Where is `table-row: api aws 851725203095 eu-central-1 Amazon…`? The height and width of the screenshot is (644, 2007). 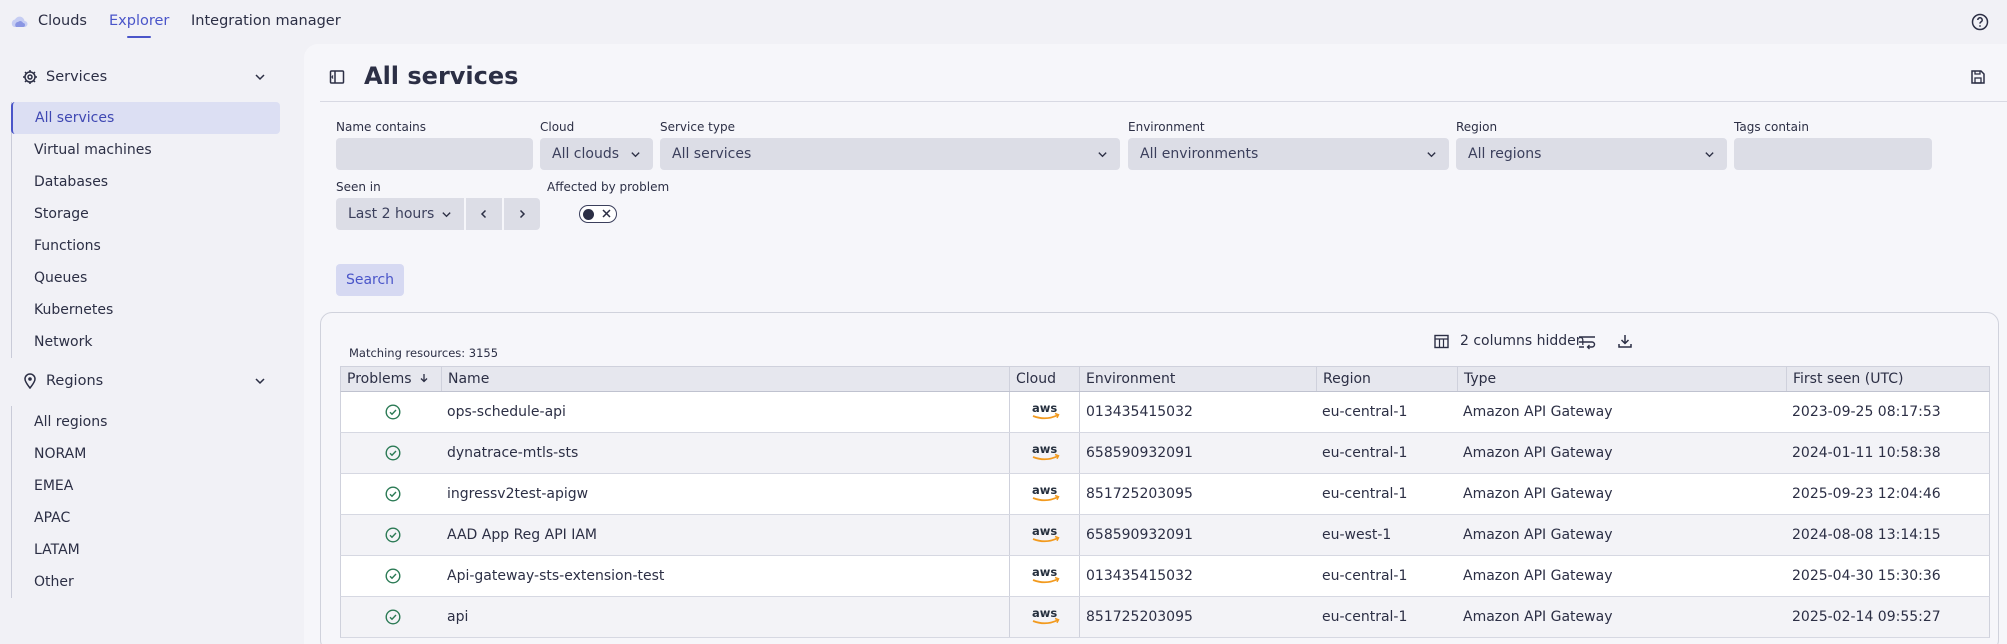 table-row: api aws 851725203095 eu-central-1 Amazon… is located at coordinates (1165, 617).